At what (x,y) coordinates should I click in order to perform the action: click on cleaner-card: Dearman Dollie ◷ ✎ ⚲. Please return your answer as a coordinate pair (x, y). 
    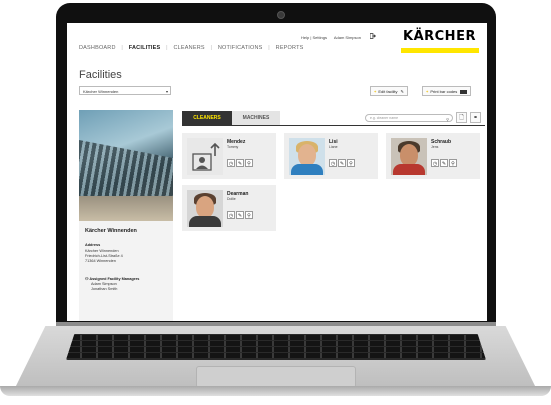
    Looking at the image, I should click on (229, 208).